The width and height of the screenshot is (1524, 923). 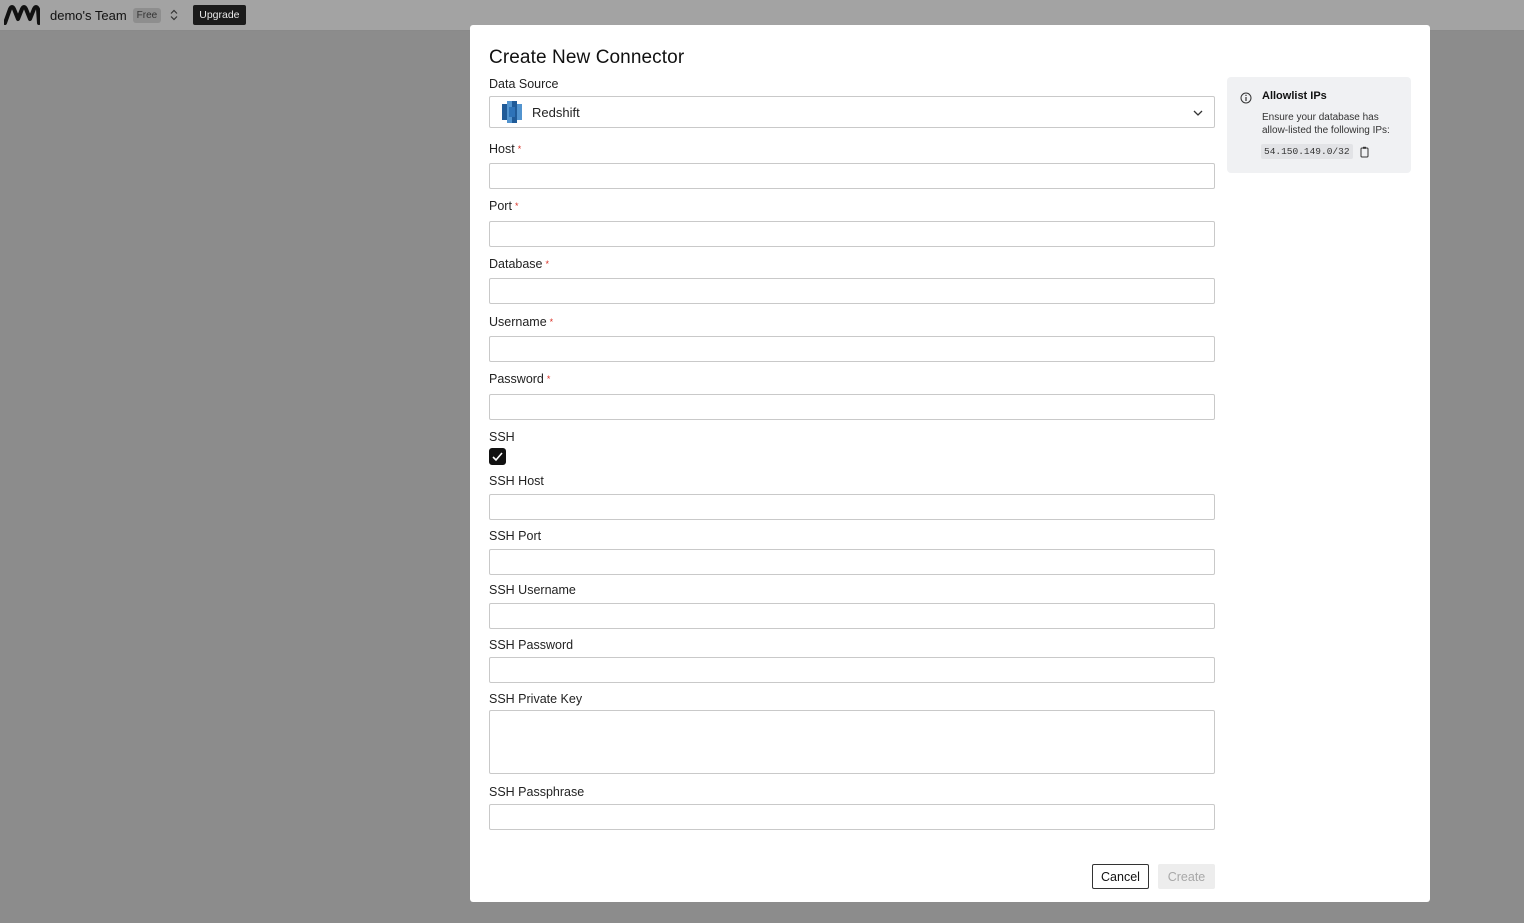 What do you see at coordinates (1186, 876) in the screenshot?
I see `create-button: Create` at bounding box center [1186, 876].